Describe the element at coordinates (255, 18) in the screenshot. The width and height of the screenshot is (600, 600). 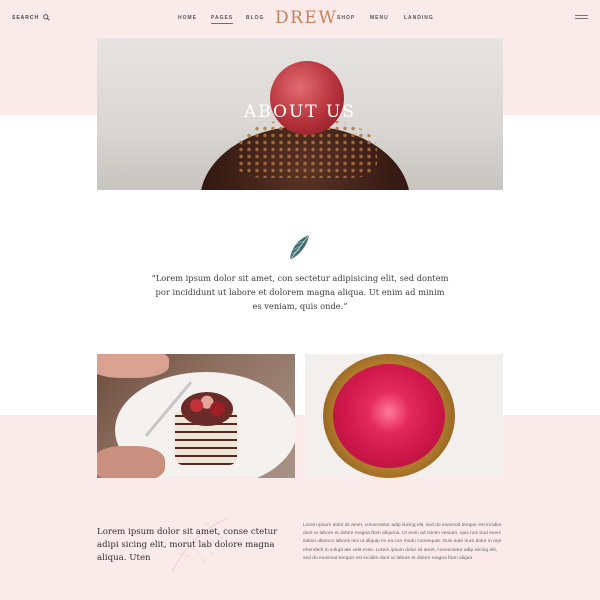
I see `nav-blog: BLOG` at that location.